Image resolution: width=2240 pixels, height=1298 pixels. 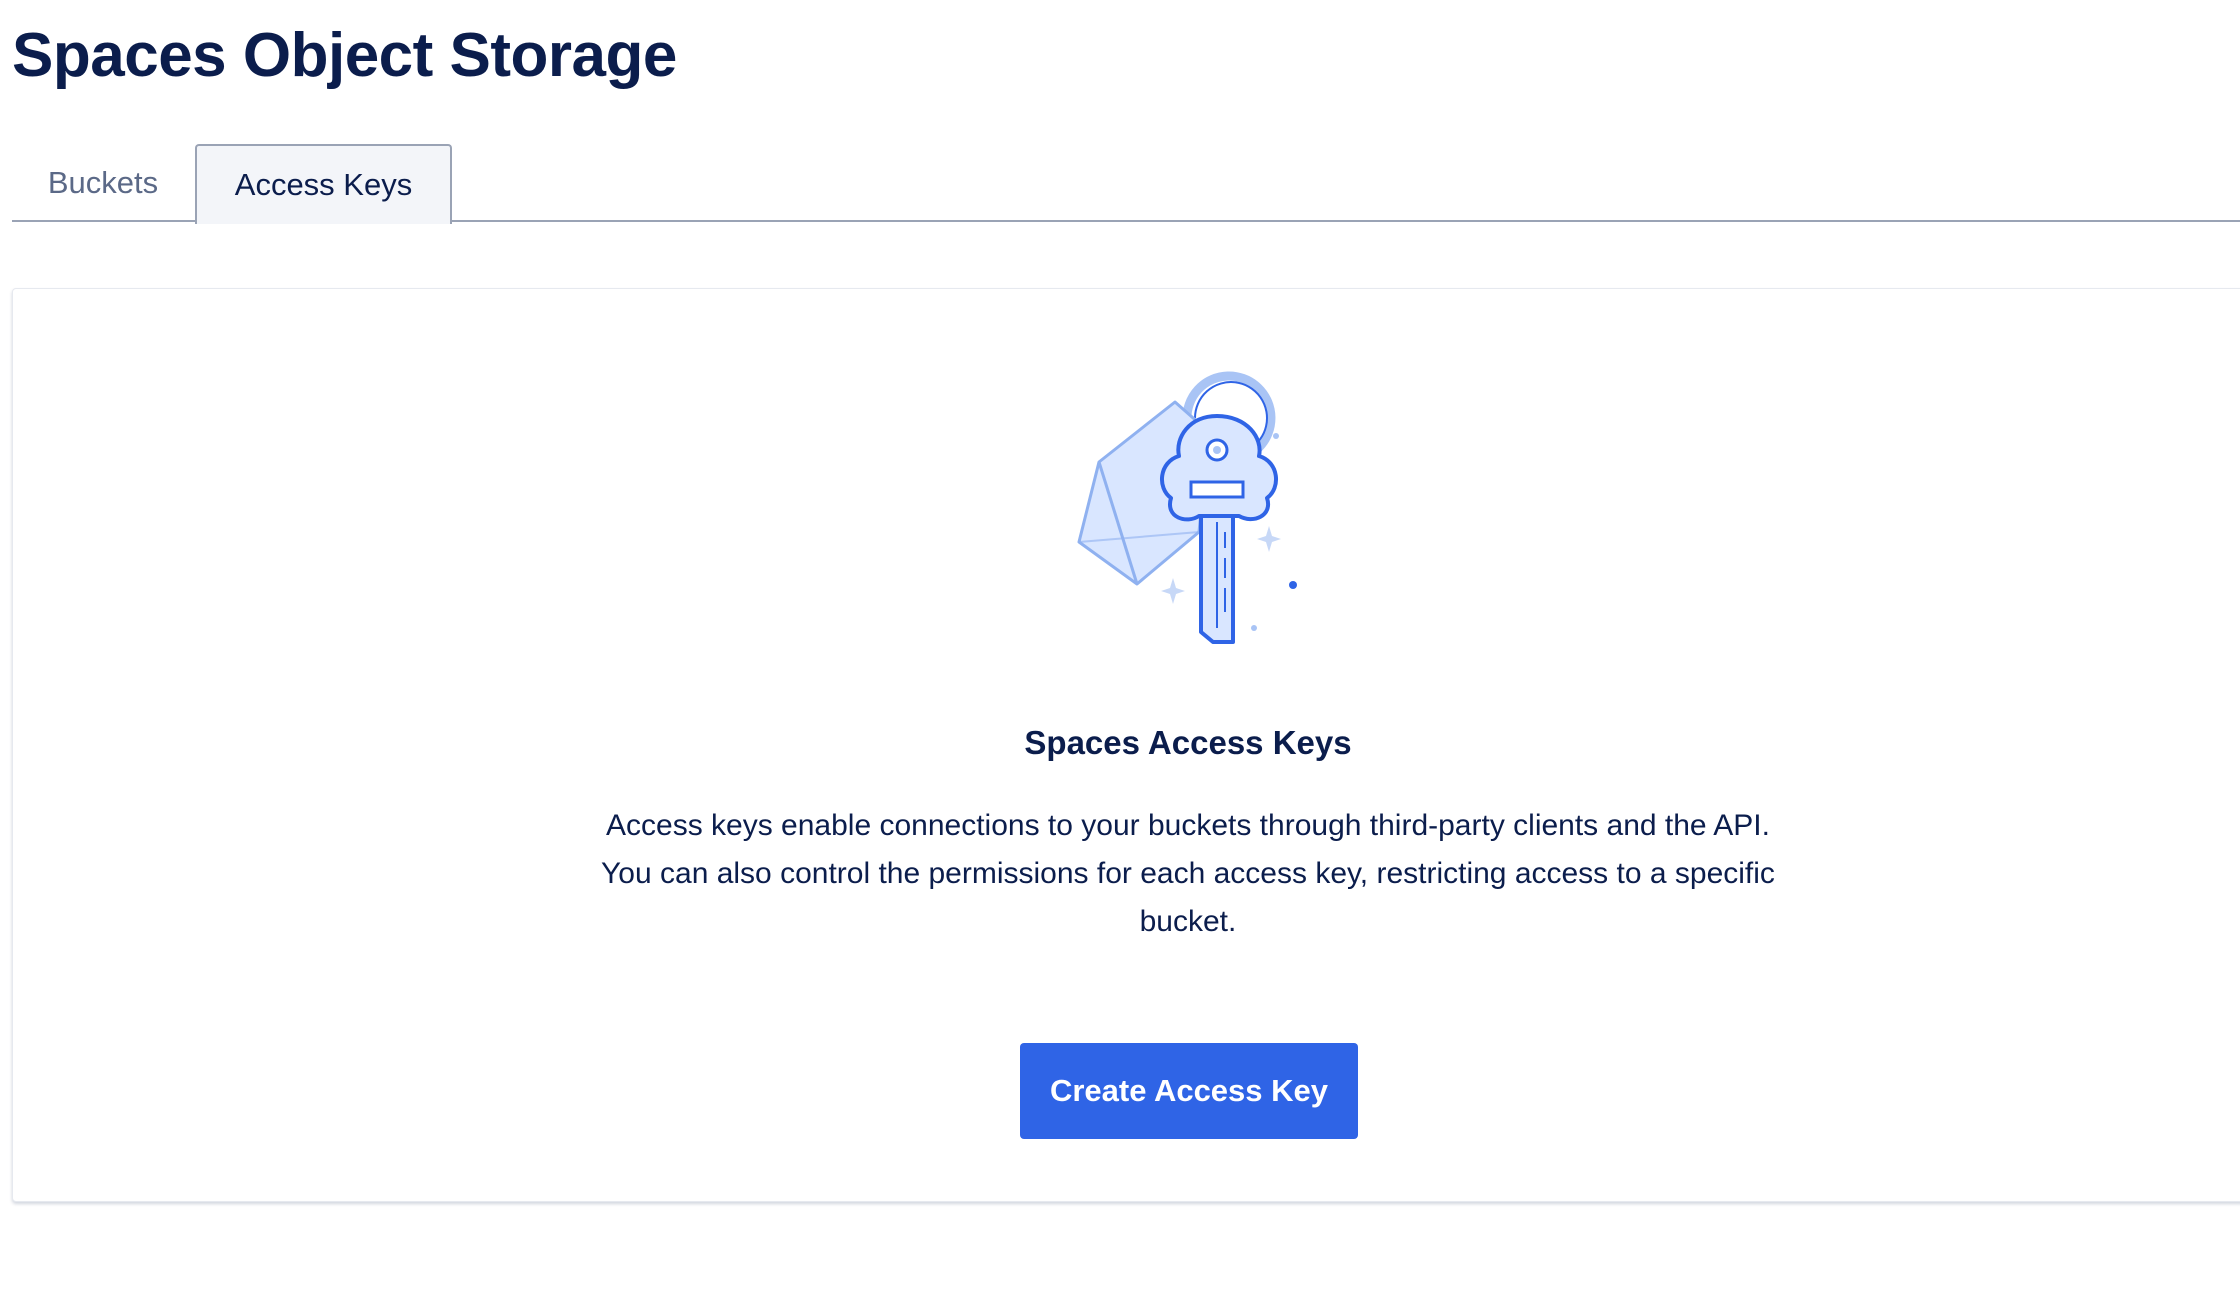 I want to click on empty-state-title: Spaces Access Keys, so click(x=1188, y=742).